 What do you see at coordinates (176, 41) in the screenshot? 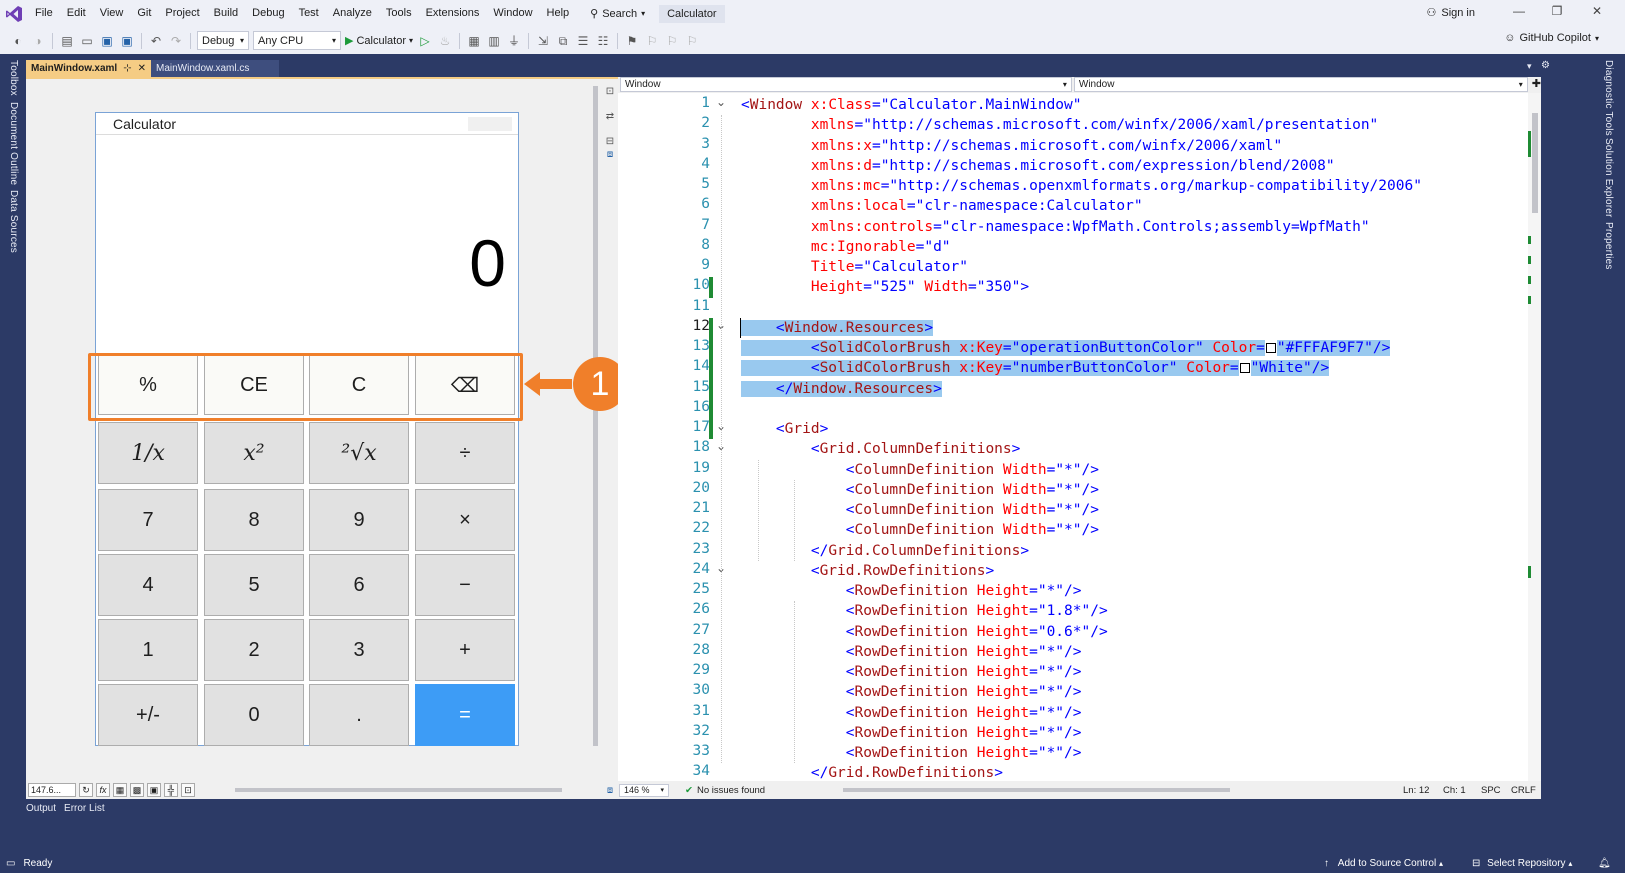
I see `redo-icon: ↷` at bounding box center [176, 41].